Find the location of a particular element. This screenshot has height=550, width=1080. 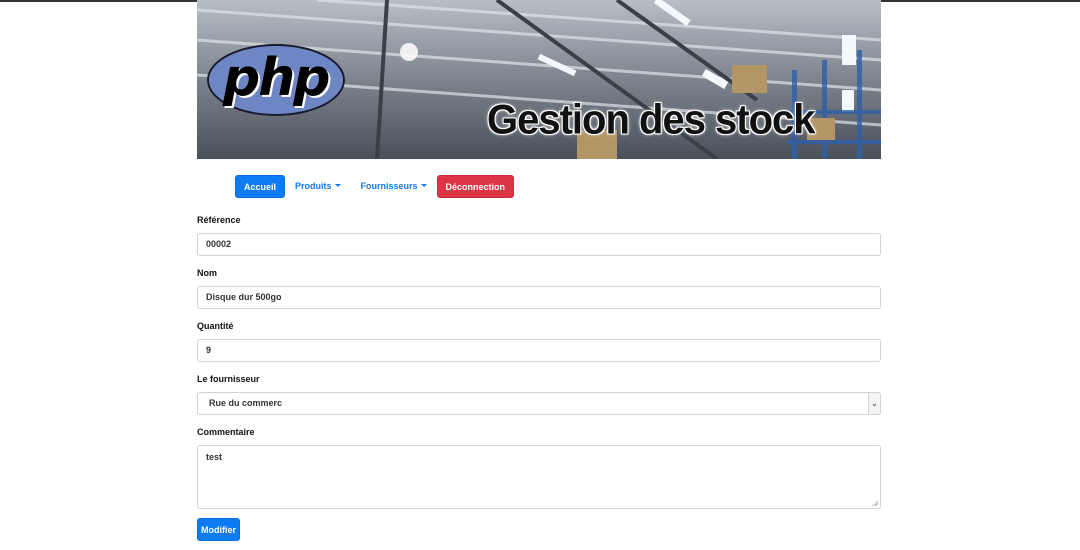

quantity-label: Quantité is located at coordinates (215, 326).